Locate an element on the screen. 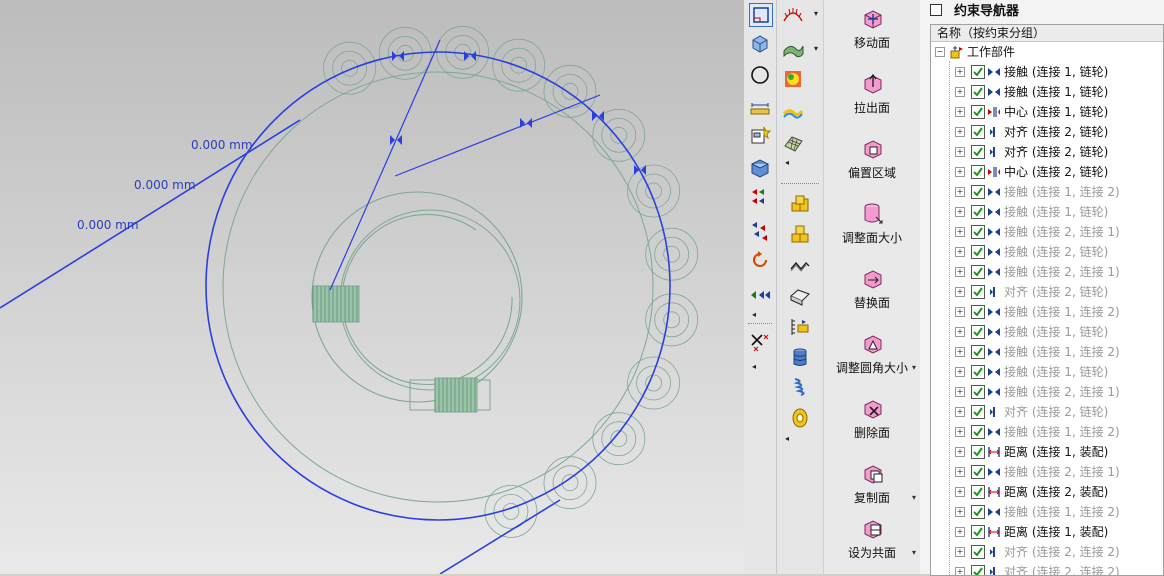  wave-icon is located at coordinates (793, 112).